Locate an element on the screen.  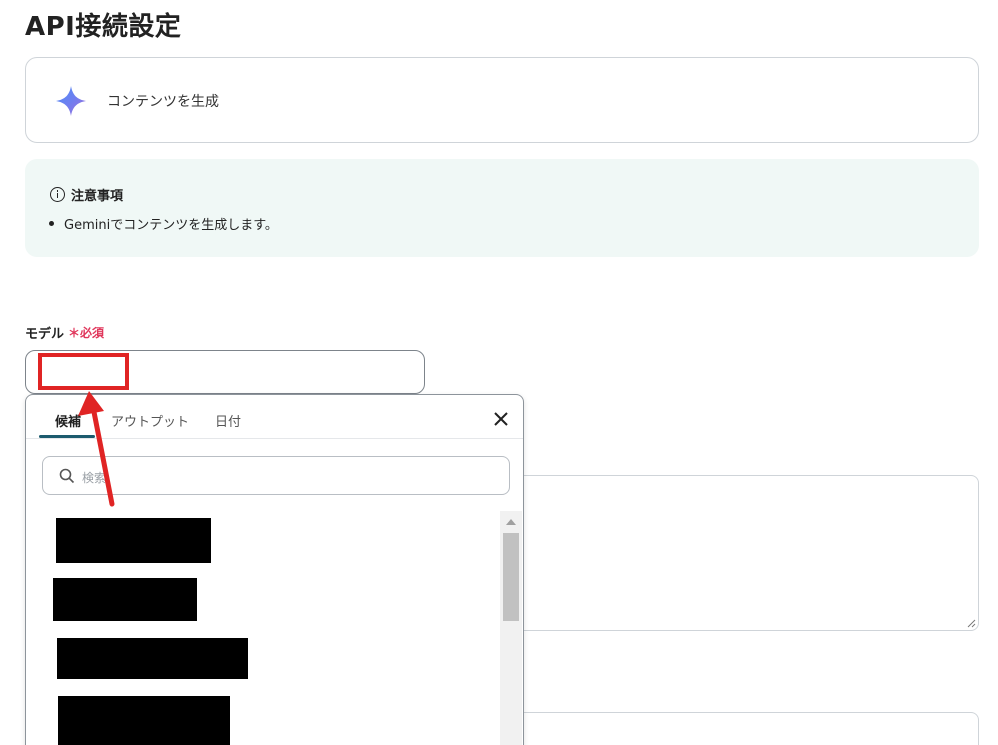
page-title: API接続設定 is located at coordinates (103, 27).